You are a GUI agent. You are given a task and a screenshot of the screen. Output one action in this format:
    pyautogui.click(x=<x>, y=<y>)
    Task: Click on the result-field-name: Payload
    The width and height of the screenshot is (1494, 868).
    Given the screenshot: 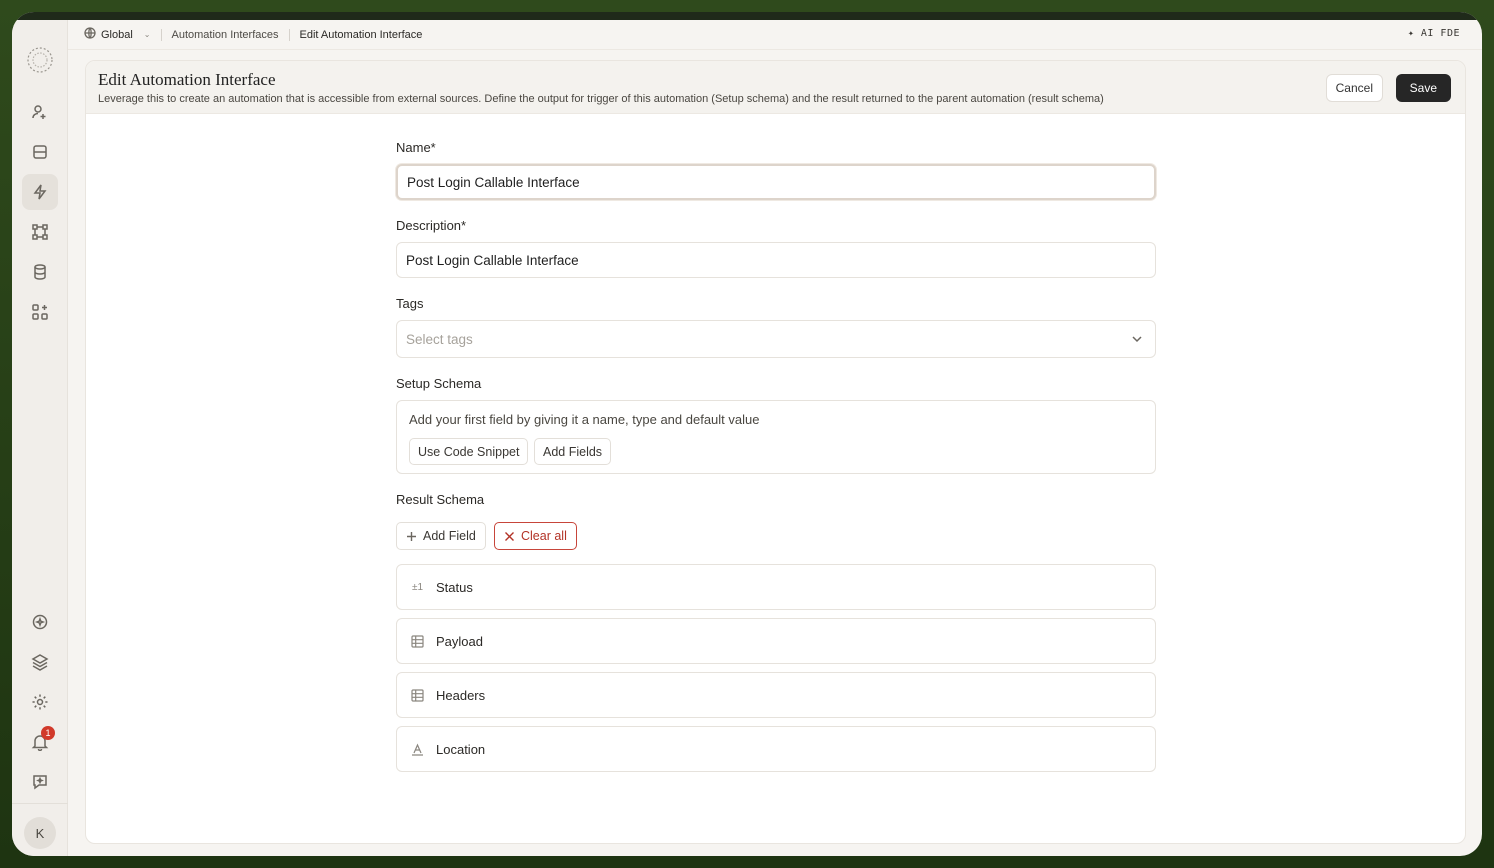 What is the action you would take?
    pyautogui.click(x=459, y=641)
    